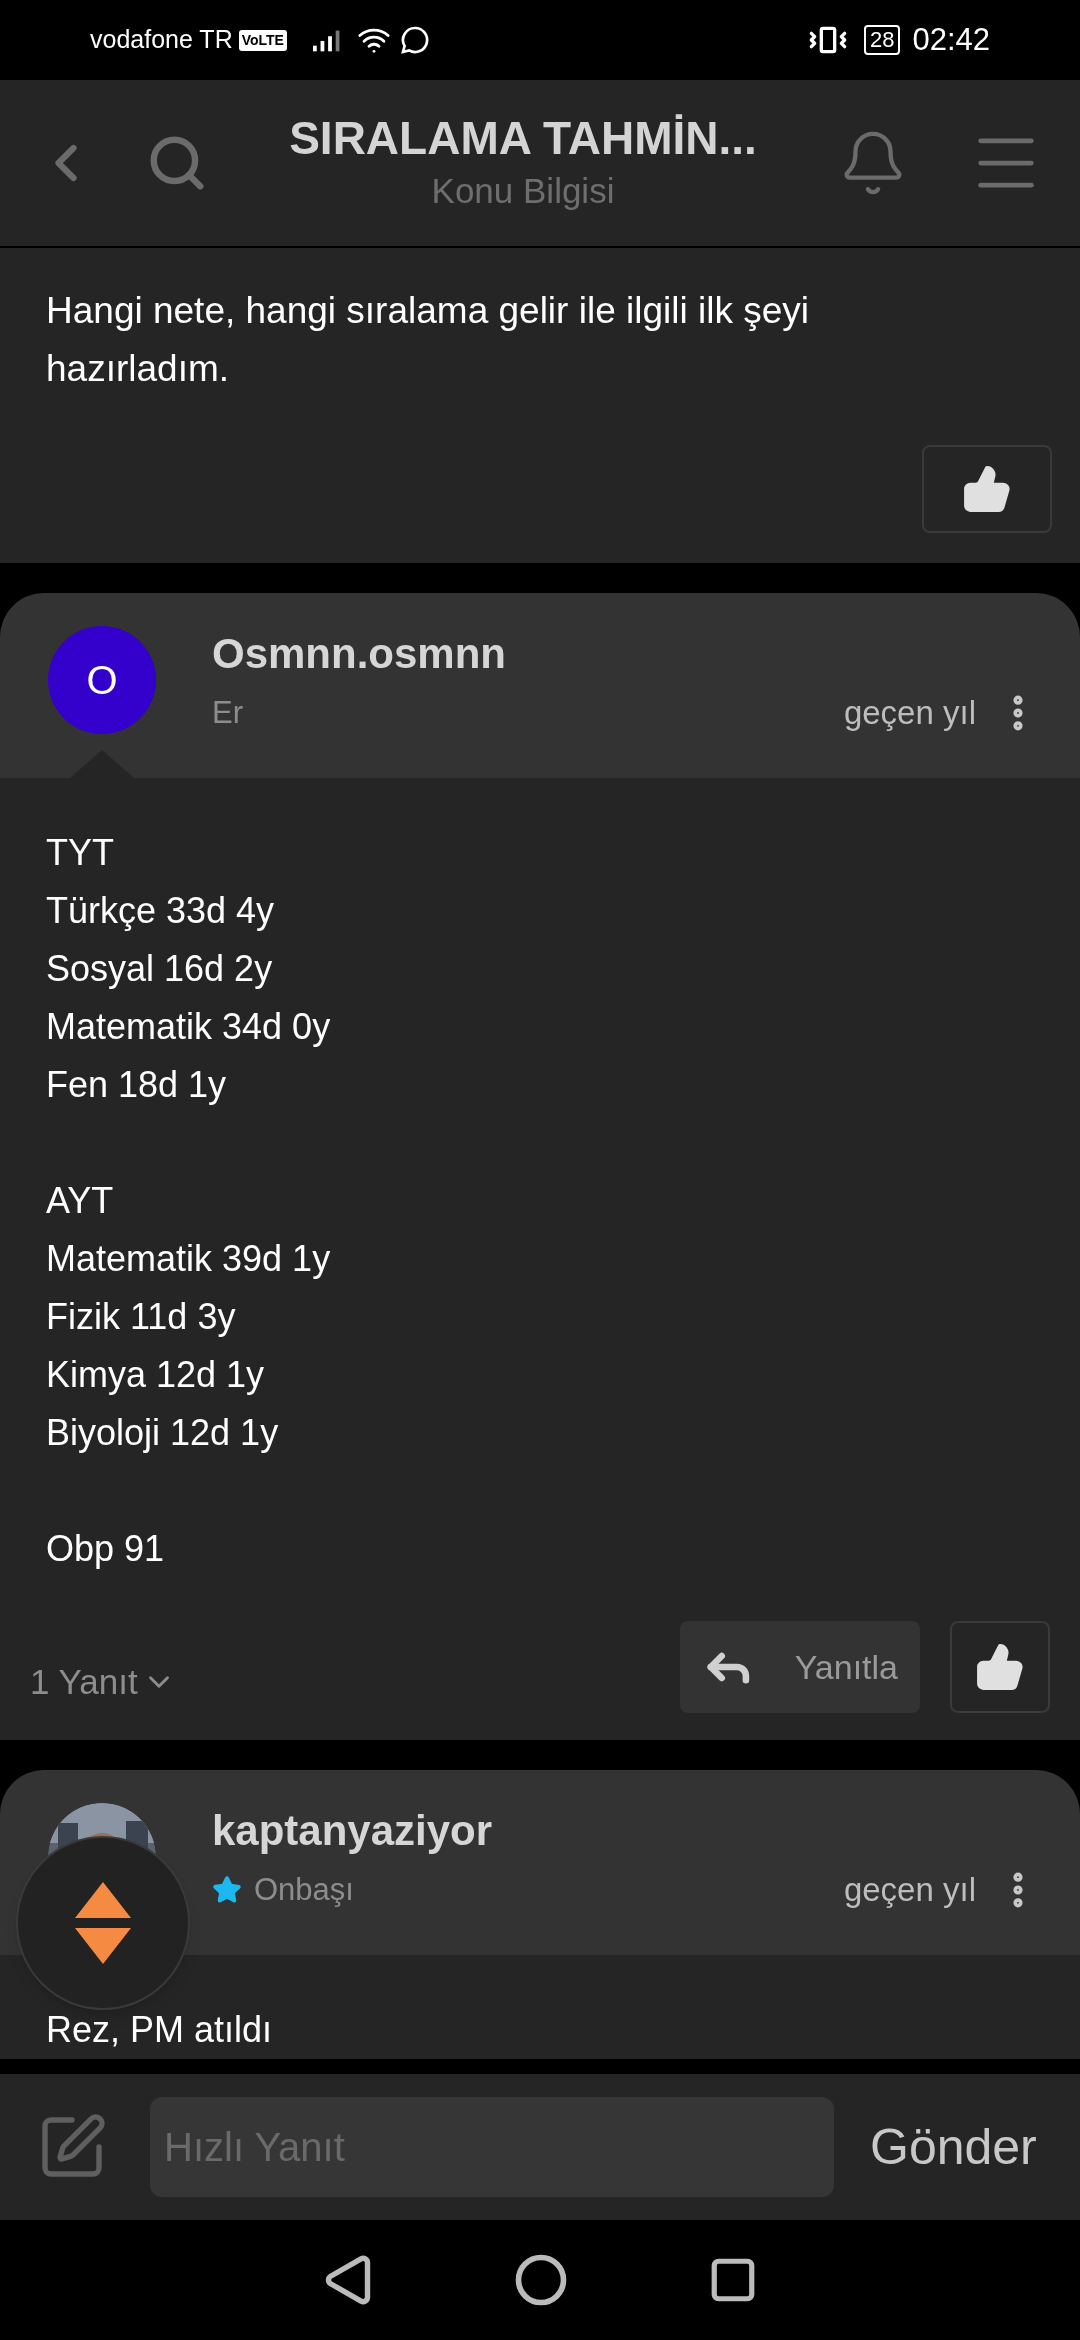 This screenshot has width=1080, height=2340. What do you see at coordinates (882, 40) in the screenshot?
I see `battery-level: 28` at bounding box center [882, 40].